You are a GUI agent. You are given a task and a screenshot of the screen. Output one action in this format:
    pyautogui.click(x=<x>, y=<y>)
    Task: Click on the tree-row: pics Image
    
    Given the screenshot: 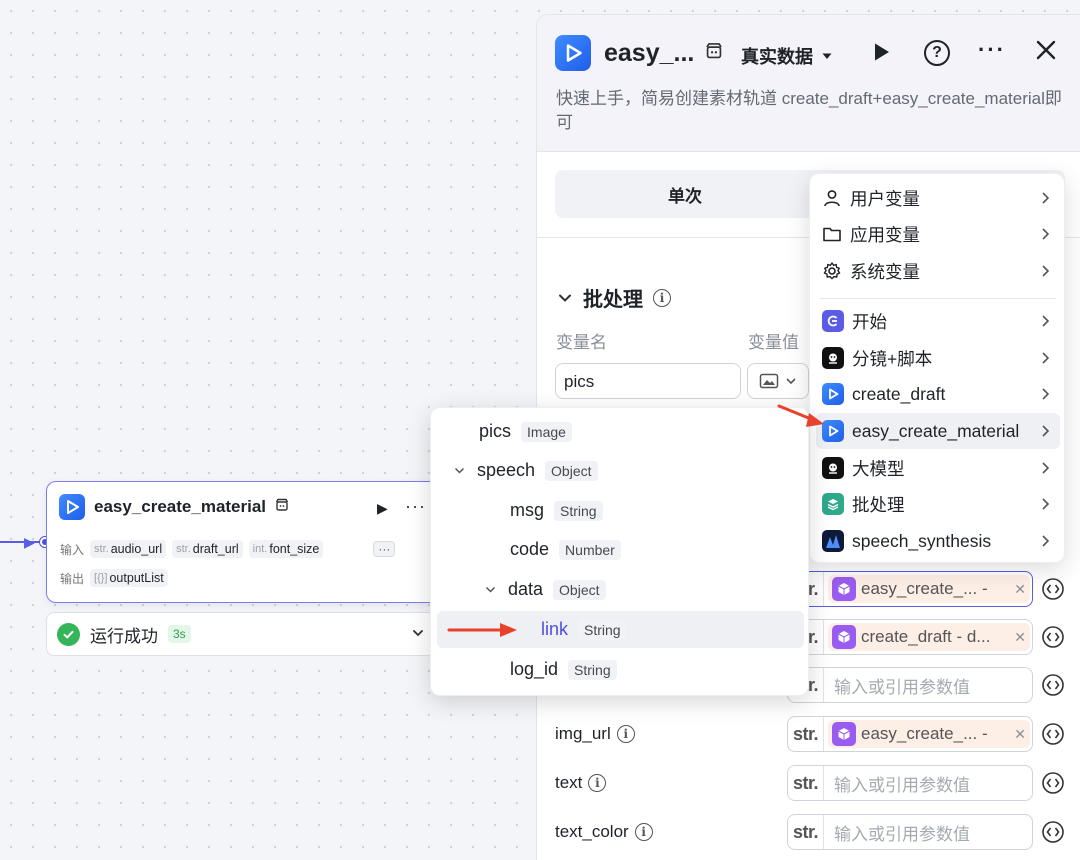 What is the action you would take?
    pyautogui.click(x=620, y=431)
    